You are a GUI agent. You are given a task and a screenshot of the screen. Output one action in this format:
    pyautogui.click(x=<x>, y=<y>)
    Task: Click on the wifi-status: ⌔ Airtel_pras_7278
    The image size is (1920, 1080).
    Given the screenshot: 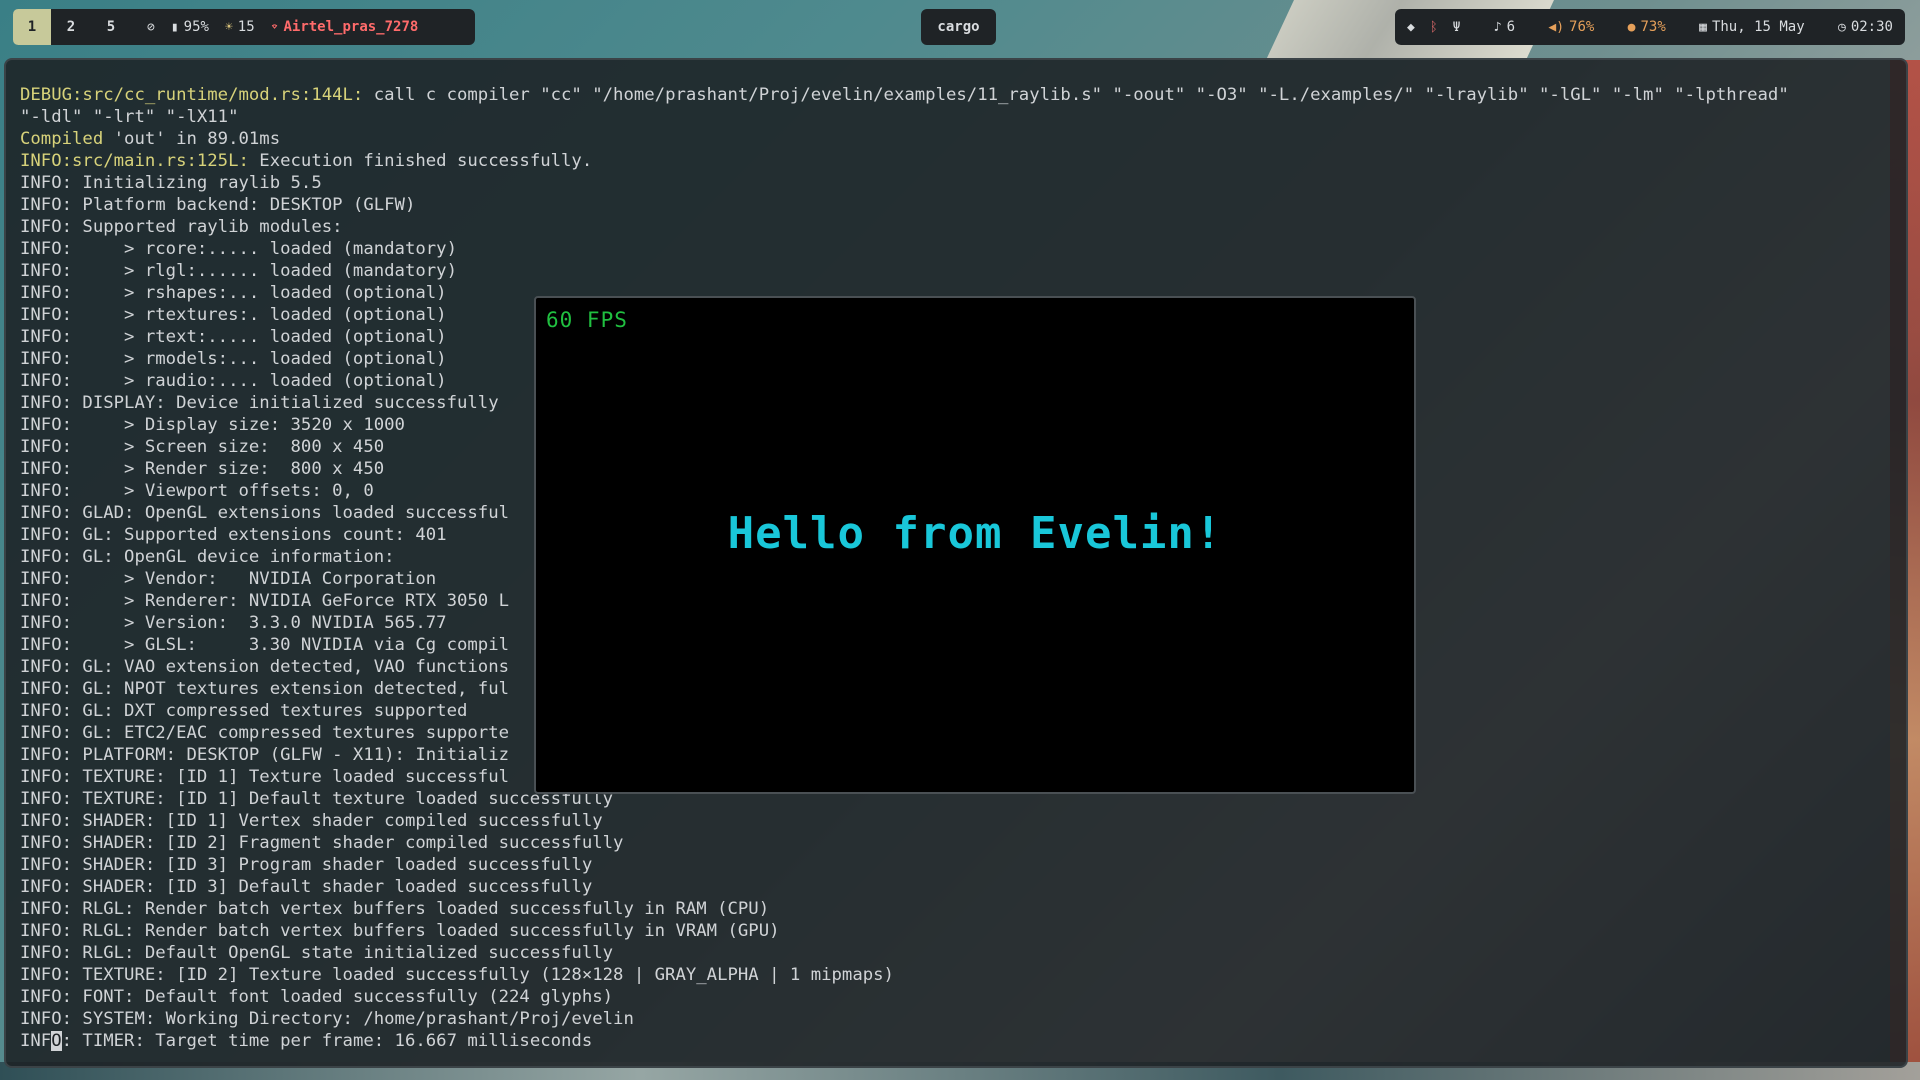 What is the action you would take?
    pyautogui.click(x=345, y=27)
    